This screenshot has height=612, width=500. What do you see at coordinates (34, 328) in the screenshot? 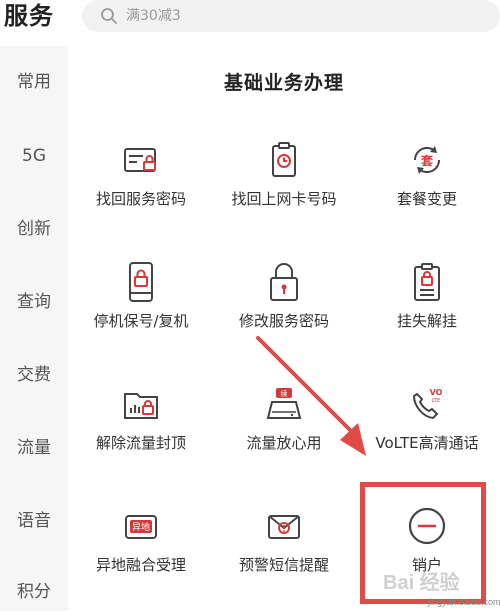
I see `category-sidebar: 常用 5G 创新 查询 交费 流量 语音 积分` at bounding box center [34, 328].